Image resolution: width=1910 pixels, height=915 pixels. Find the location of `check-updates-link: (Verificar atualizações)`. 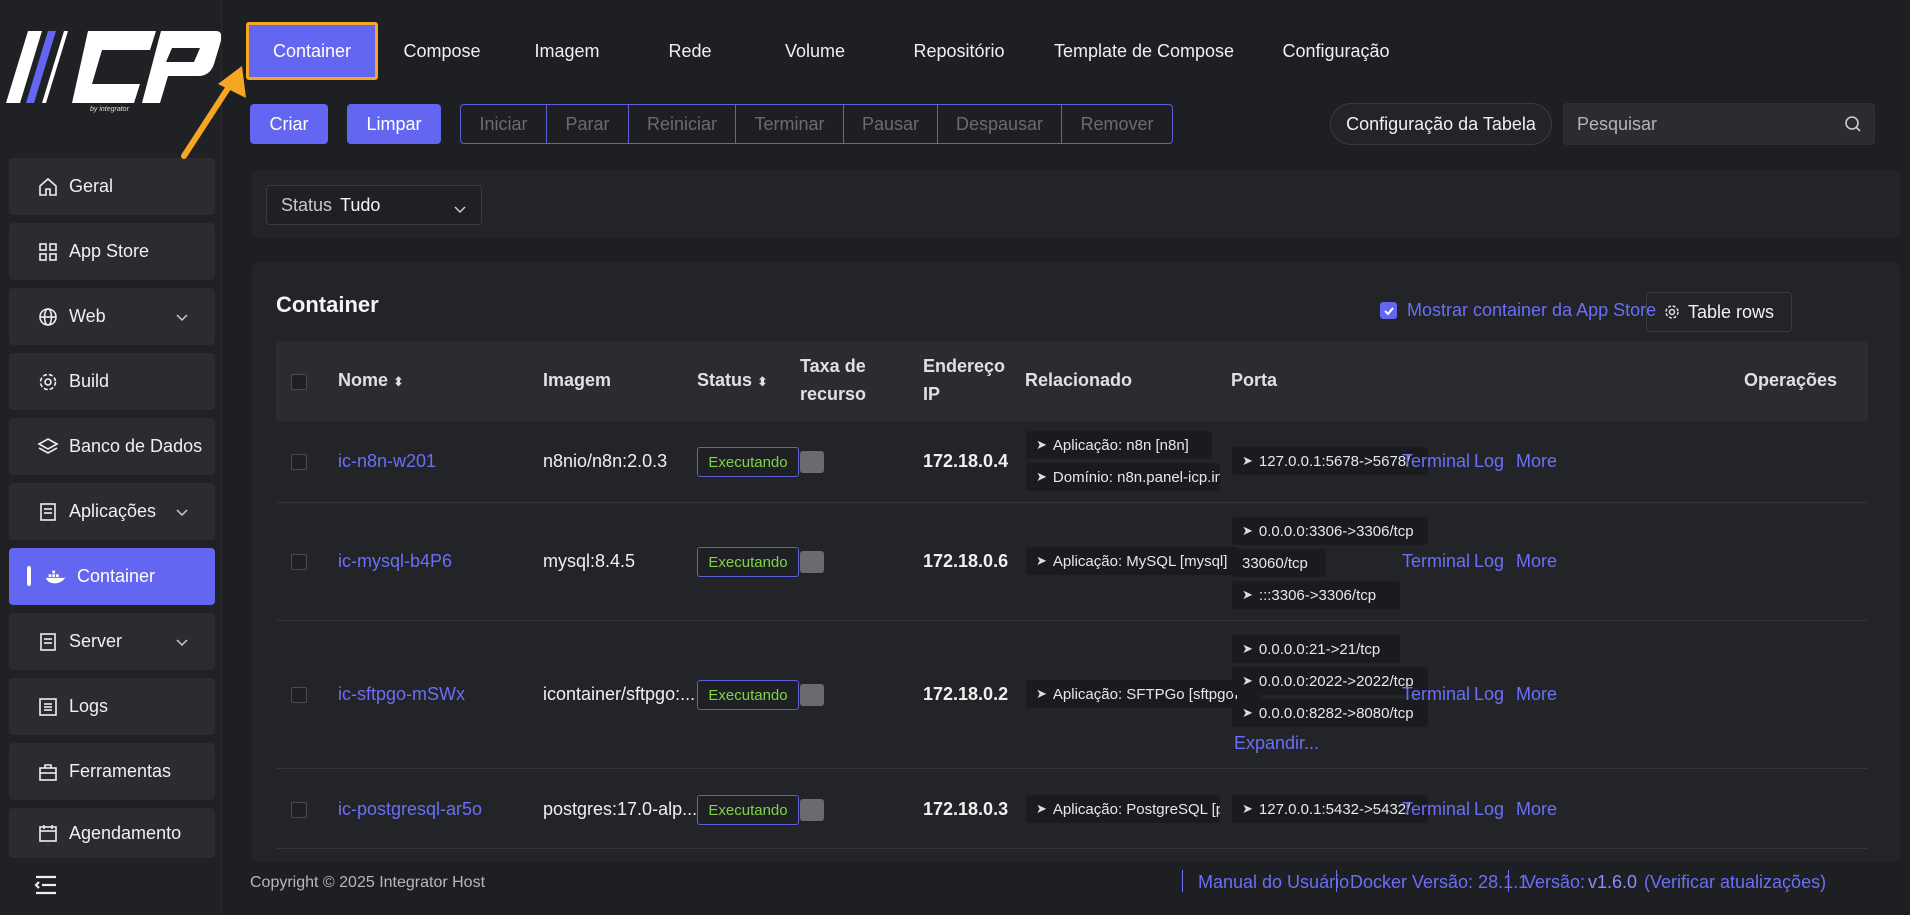

check-updates-link: (Verificar atualizações) is located at coordinates (1735, 882).